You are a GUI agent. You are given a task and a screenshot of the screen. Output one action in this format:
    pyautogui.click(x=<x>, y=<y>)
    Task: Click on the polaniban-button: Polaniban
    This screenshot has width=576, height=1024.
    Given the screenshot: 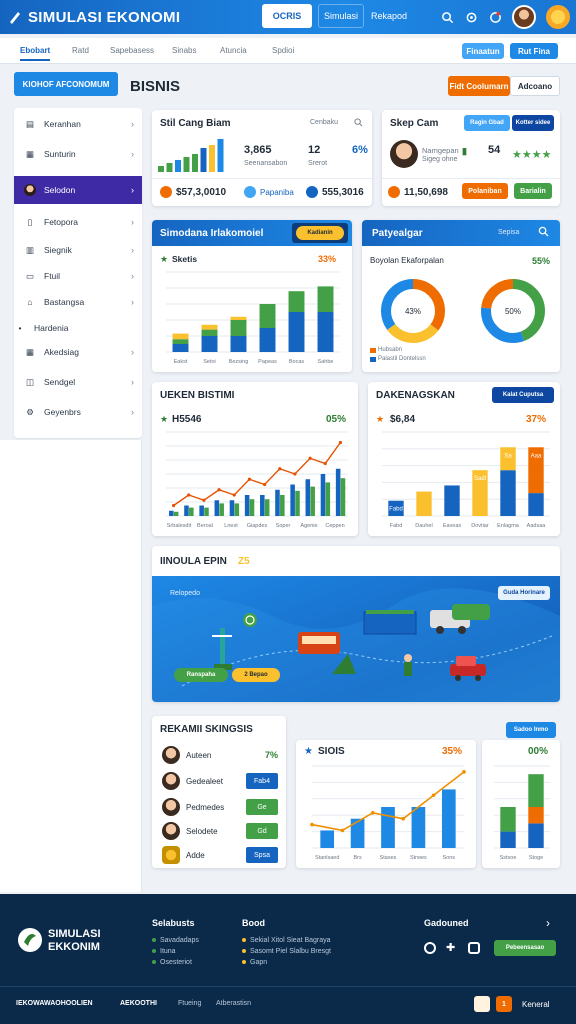 What is the action you would take?
    pyautogui.click(x=485, y=191)
    